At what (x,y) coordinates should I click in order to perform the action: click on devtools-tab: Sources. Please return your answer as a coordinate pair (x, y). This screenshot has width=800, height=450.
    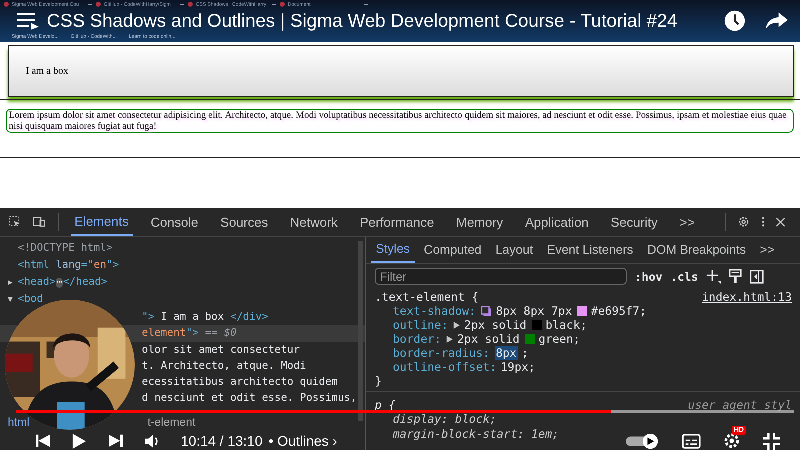
    Looking at the image, I should click on (244, 222).